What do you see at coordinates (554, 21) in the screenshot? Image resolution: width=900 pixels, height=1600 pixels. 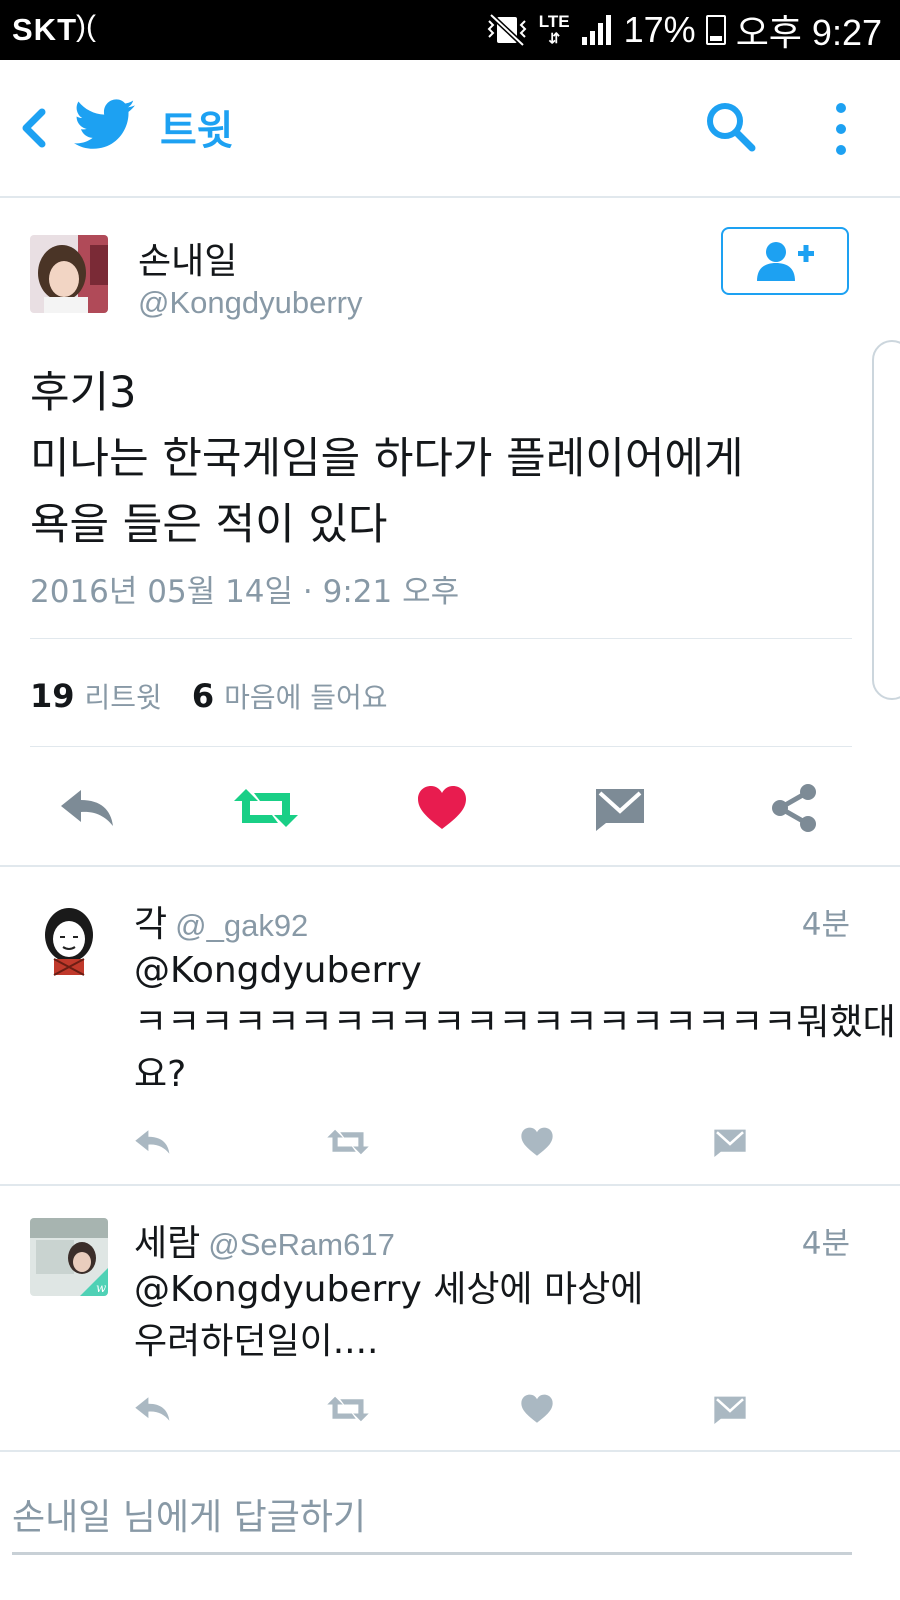 I see `lte-label: LTE` at bounding box center [554, 21].